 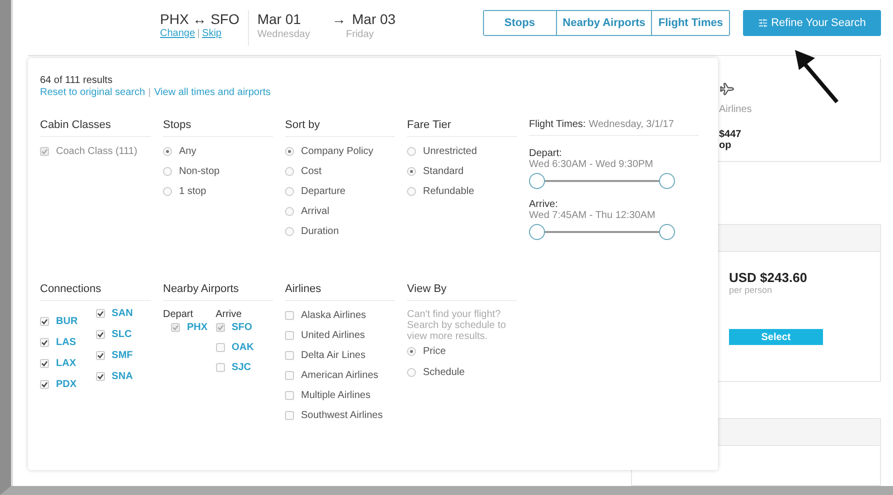 I want to click on arrow-text: →, so click(x=339, y=19).